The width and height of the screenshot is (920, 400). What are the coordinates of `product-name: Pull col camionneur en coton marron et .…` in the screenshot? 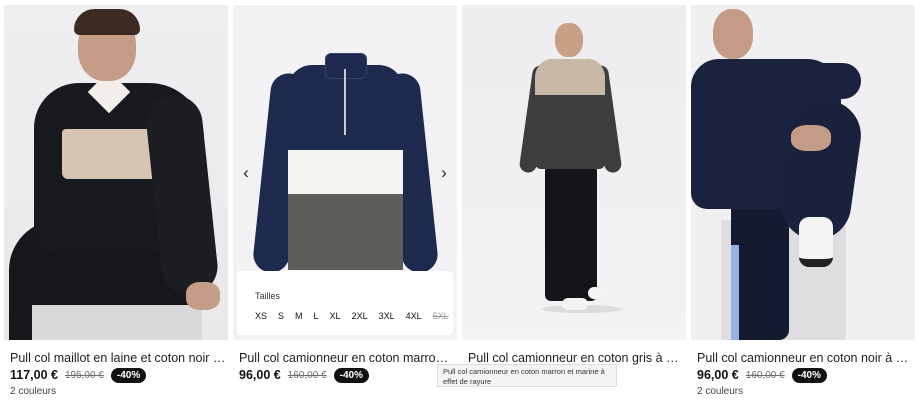 It's located at (347, 358).